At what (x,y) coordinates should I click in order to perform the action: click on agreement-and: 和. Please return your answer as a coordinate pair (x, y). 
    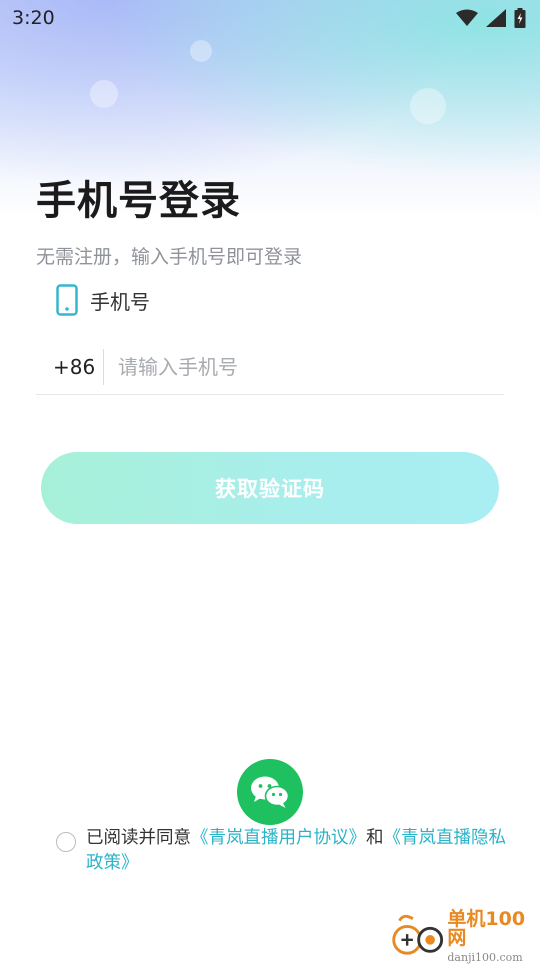
    Looking at the image, I should click on (375, 838).